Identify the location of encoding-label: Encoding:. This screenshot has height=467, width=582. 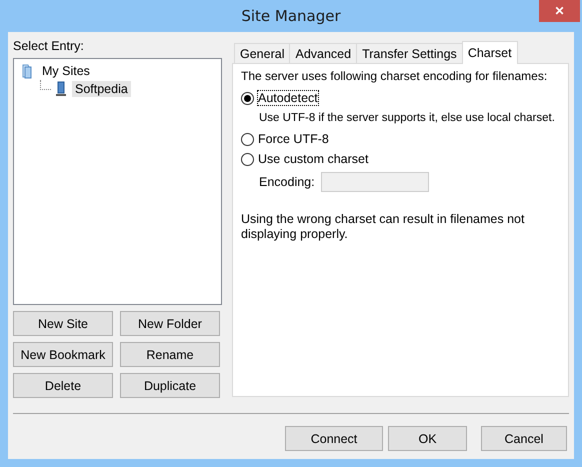
(287, 182).